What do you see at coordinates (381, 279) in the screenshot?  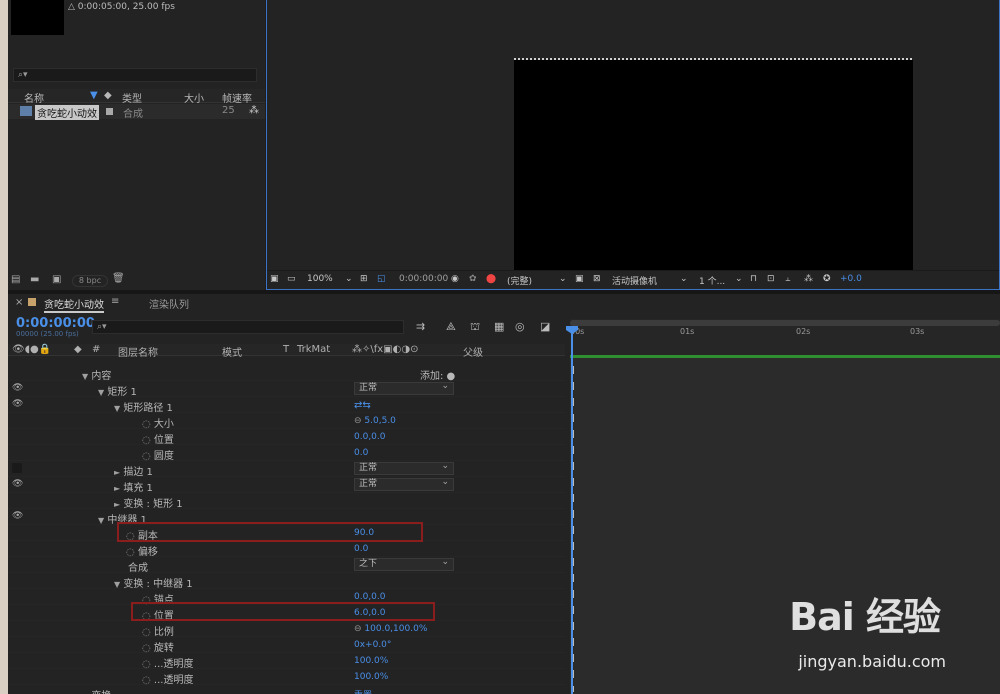 I see `mask-icon: ◱` at bounding box center [381, 279].